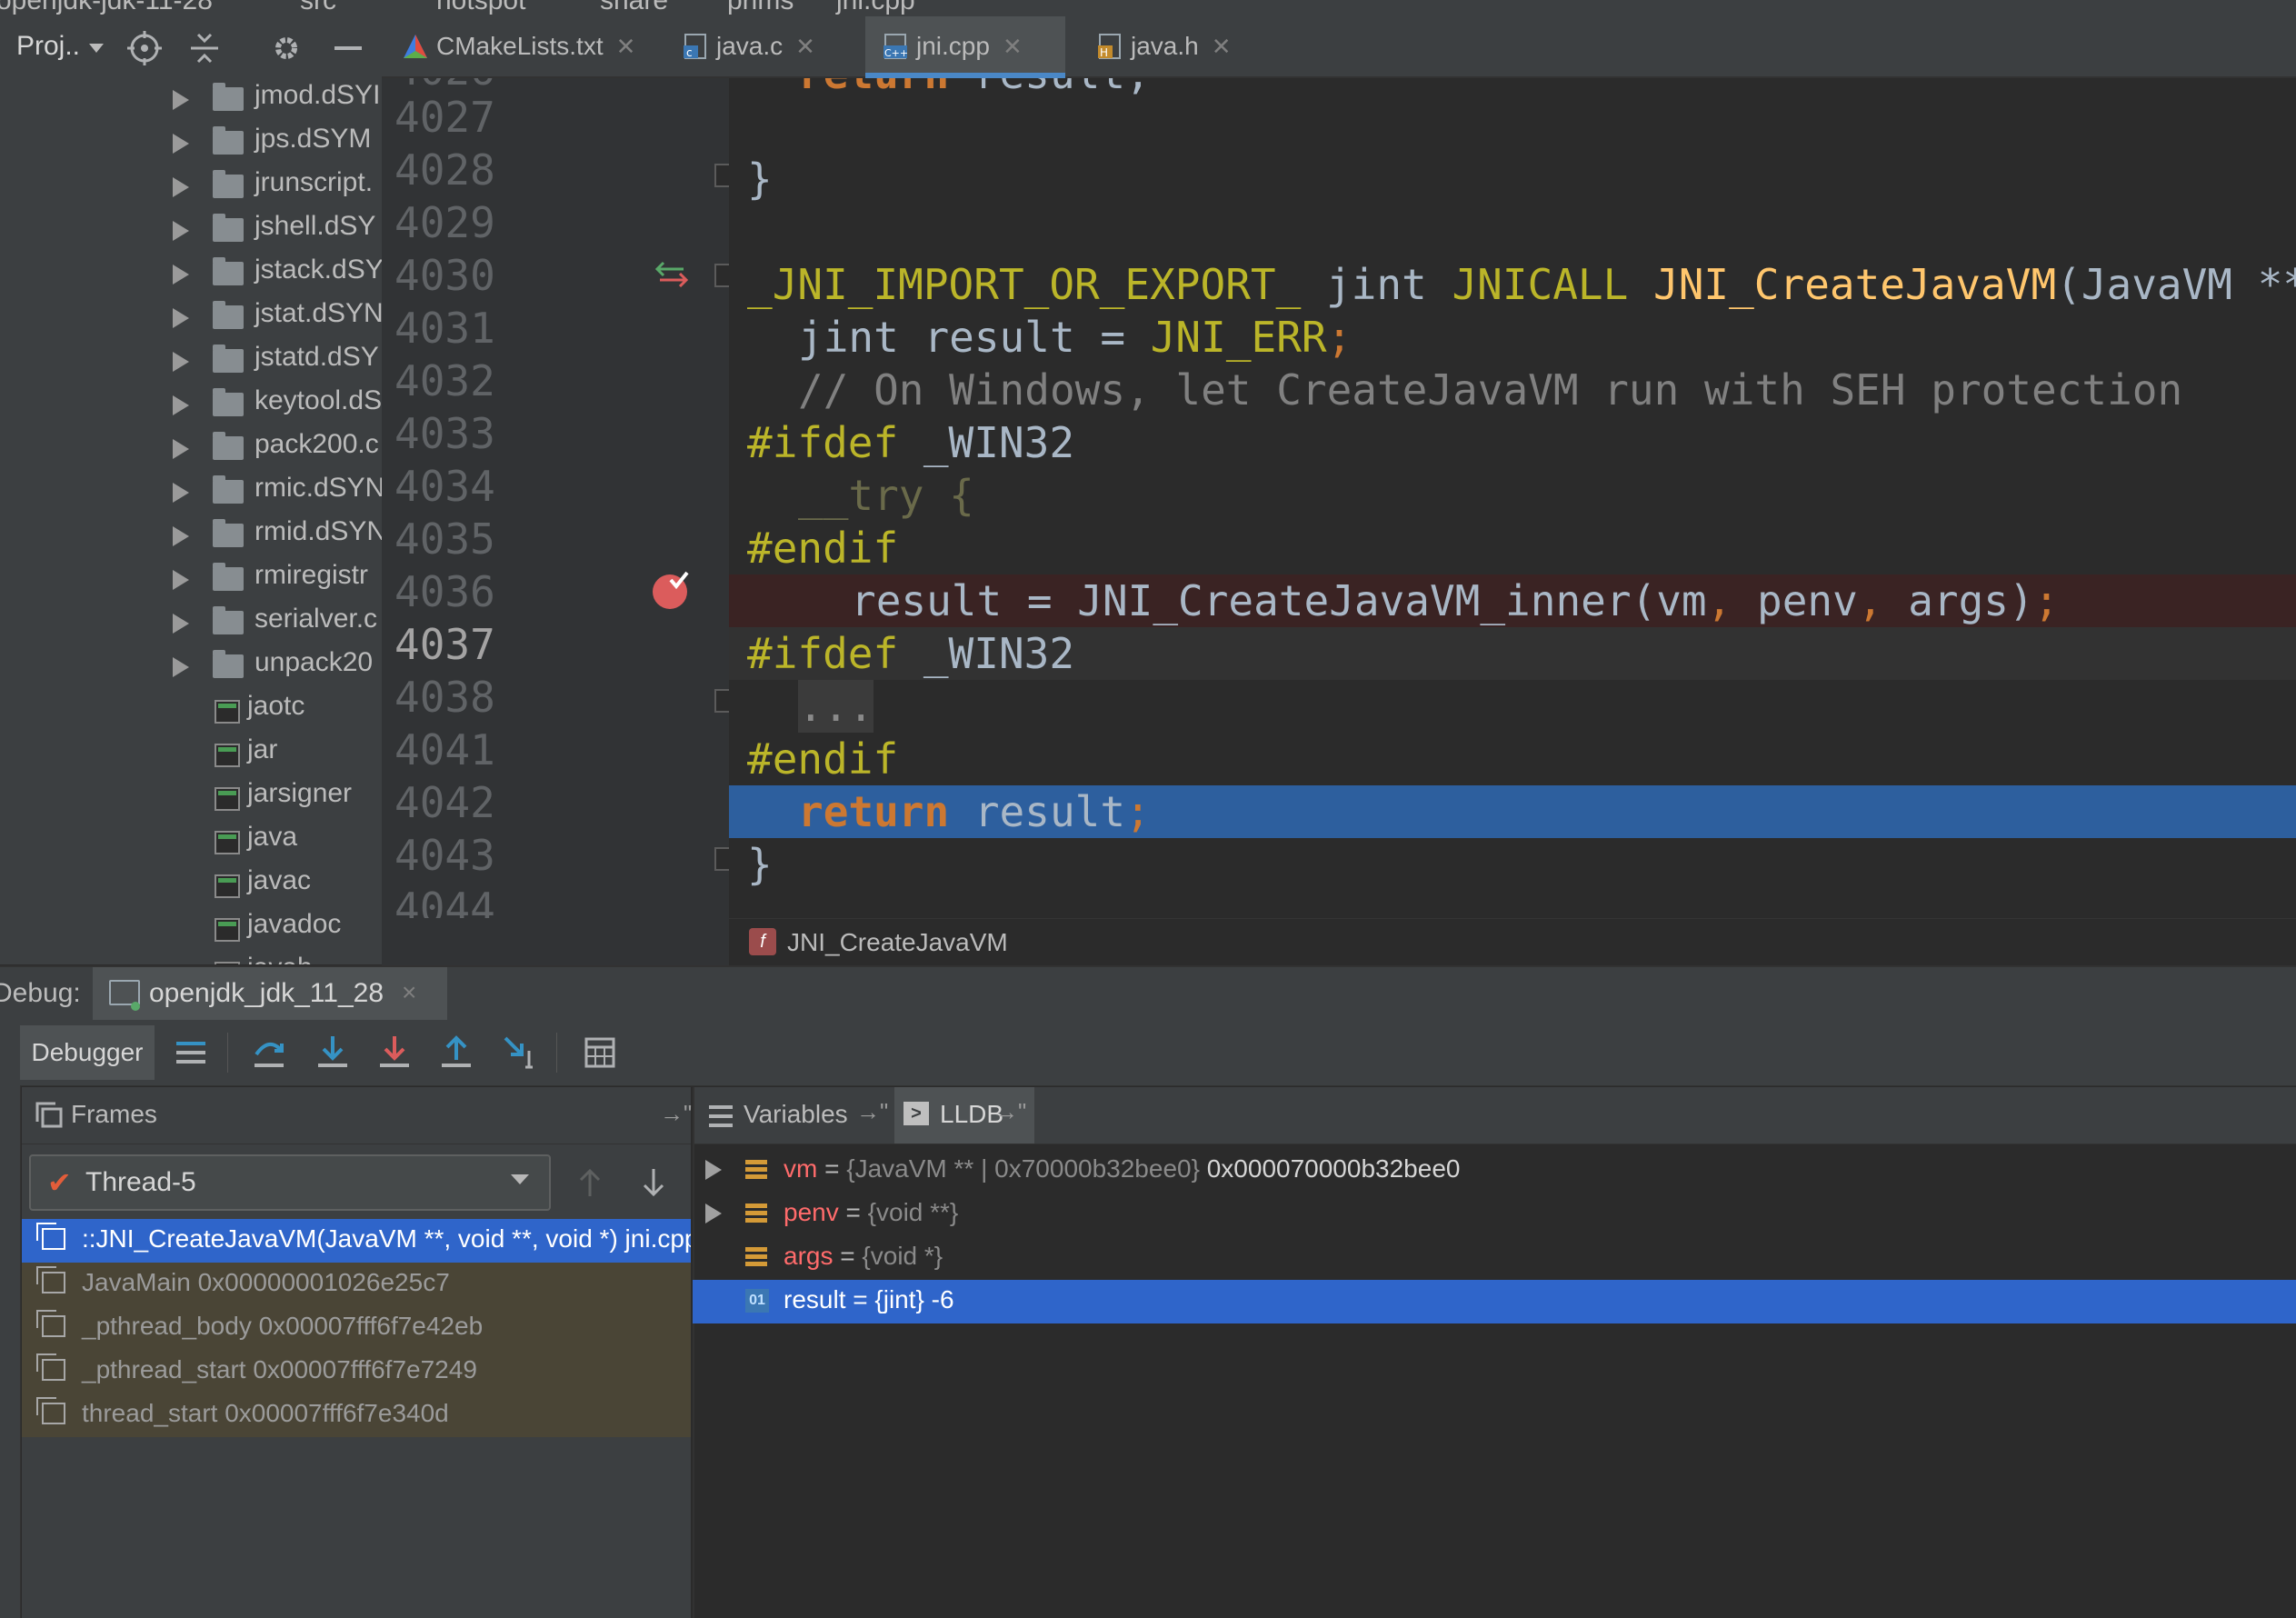 The width and height of the screenshot is (2296, 1618). Describe the element at coordinates (332, 1052) in the screenshot. I see `step-into-icon` at that location.